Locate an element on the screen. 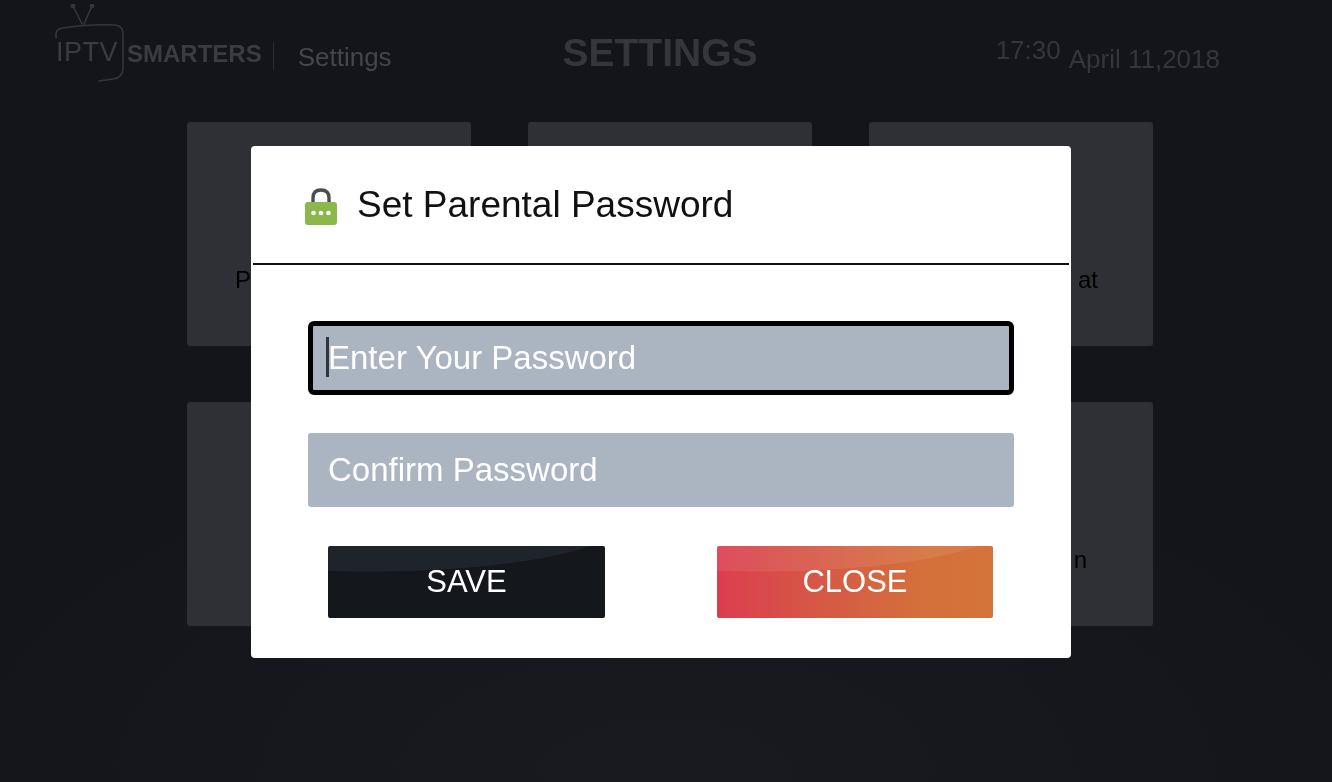  save-button: SAVE is located at coordinates (466, 582).